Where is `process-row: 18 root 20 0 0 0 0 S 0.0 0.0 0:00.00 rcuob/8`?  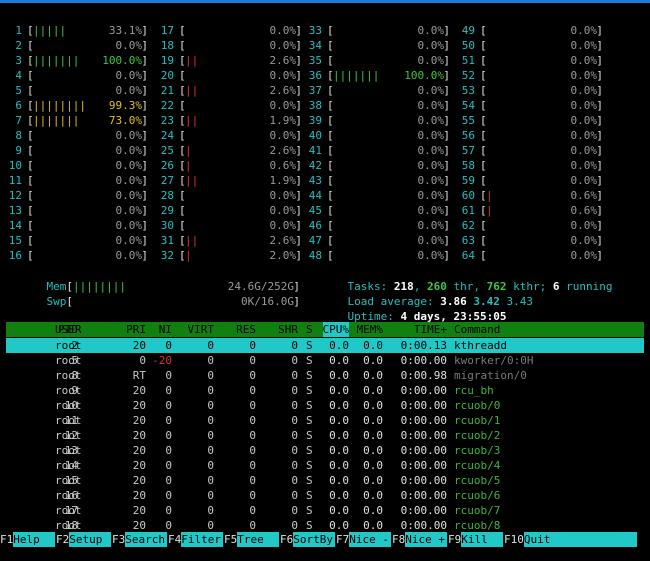
process-row: 18 root 20 0 0 0 0 S 0.0 0.0 0:00.00 rcuob/8 is located at coordinates (325, 525).